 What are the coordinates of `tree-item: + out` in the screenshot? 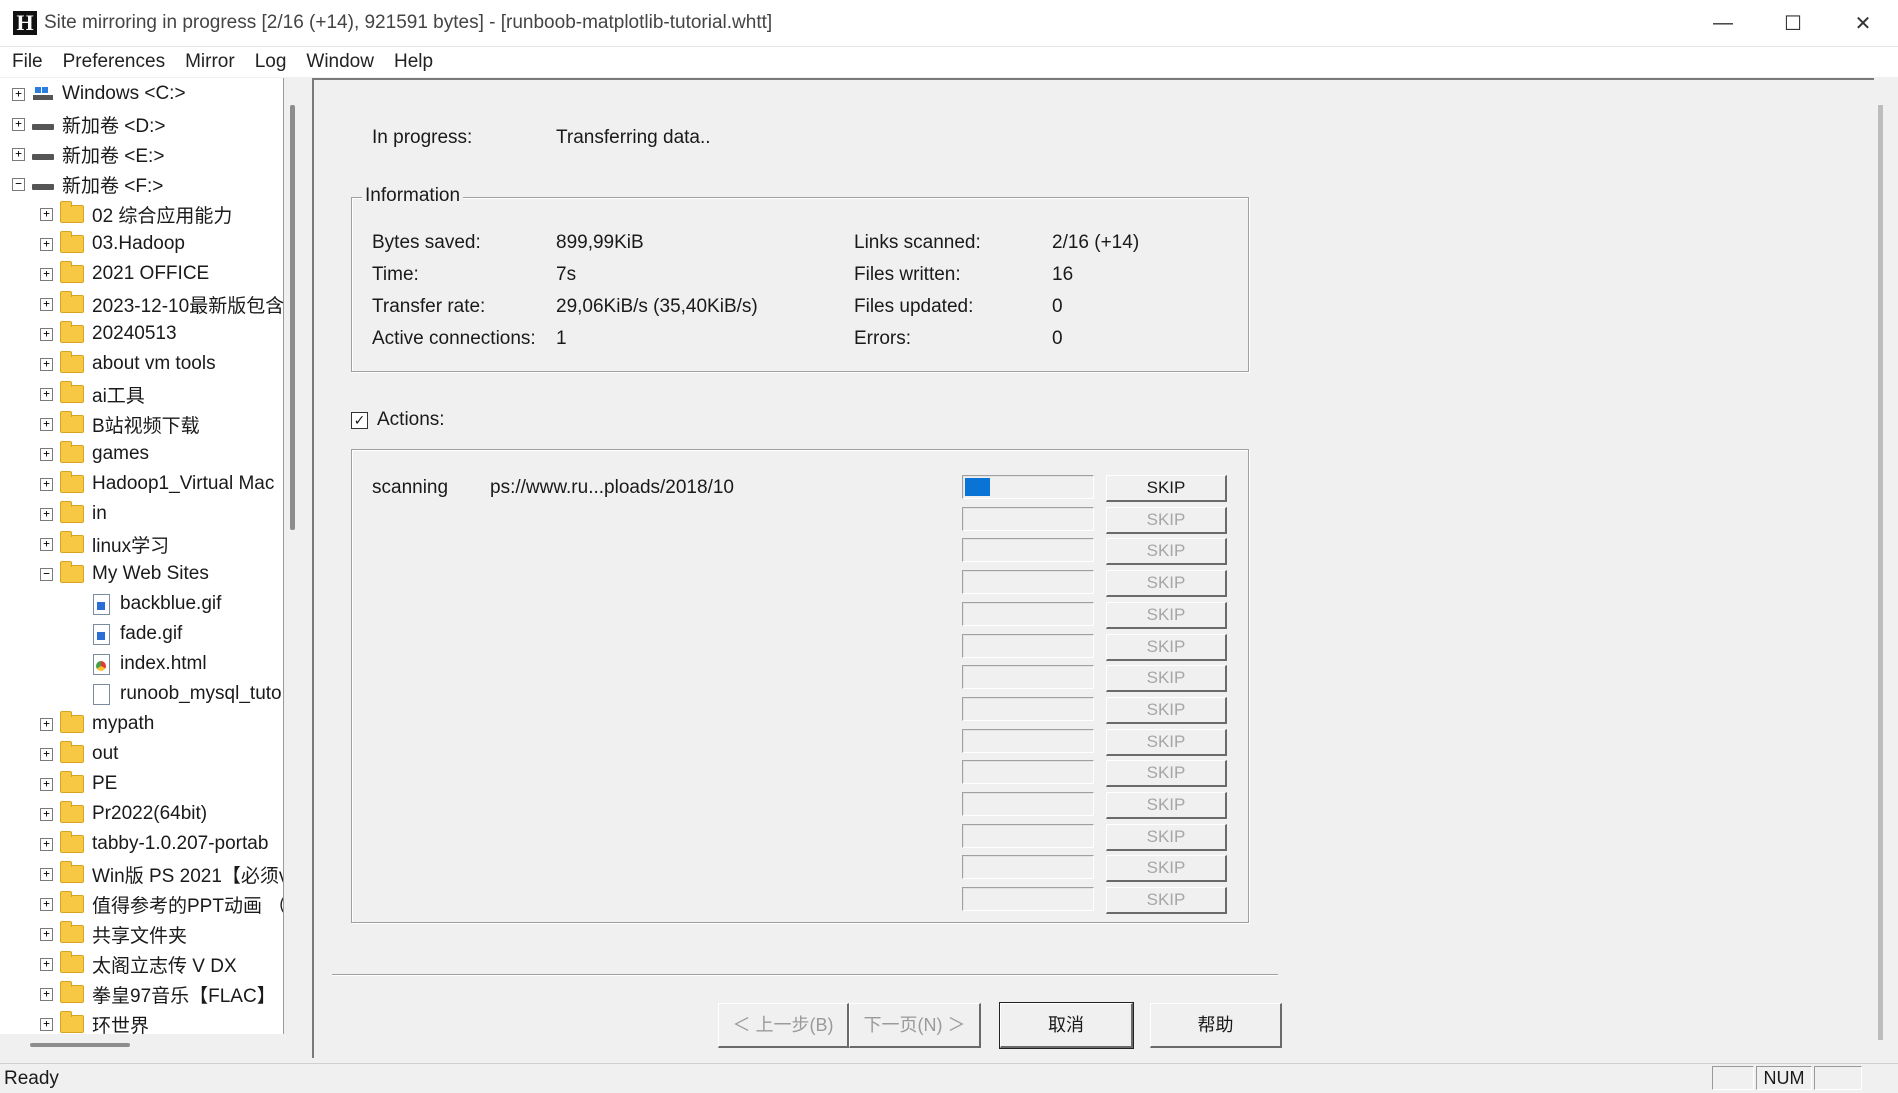 It's located at (79, 754).